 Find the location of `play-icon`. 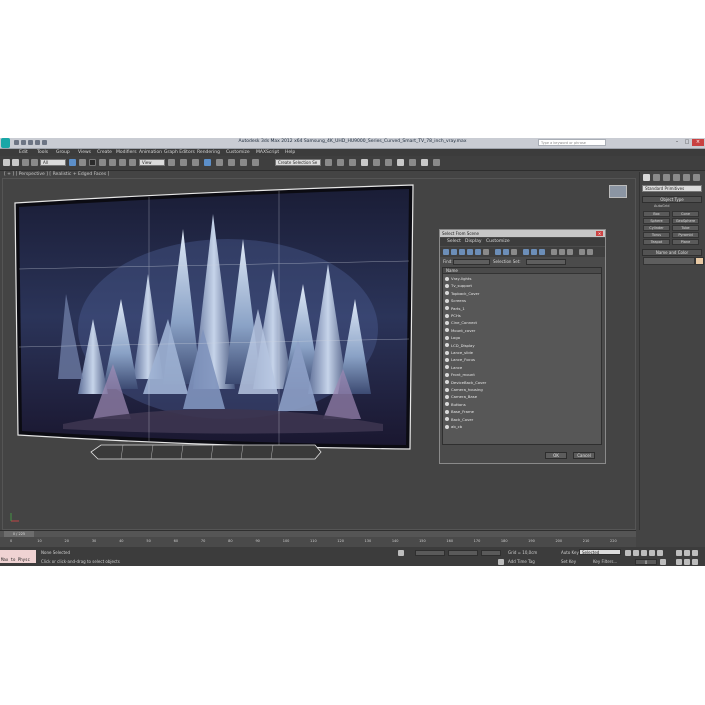

play-icon is located at coordinates (644, 553).